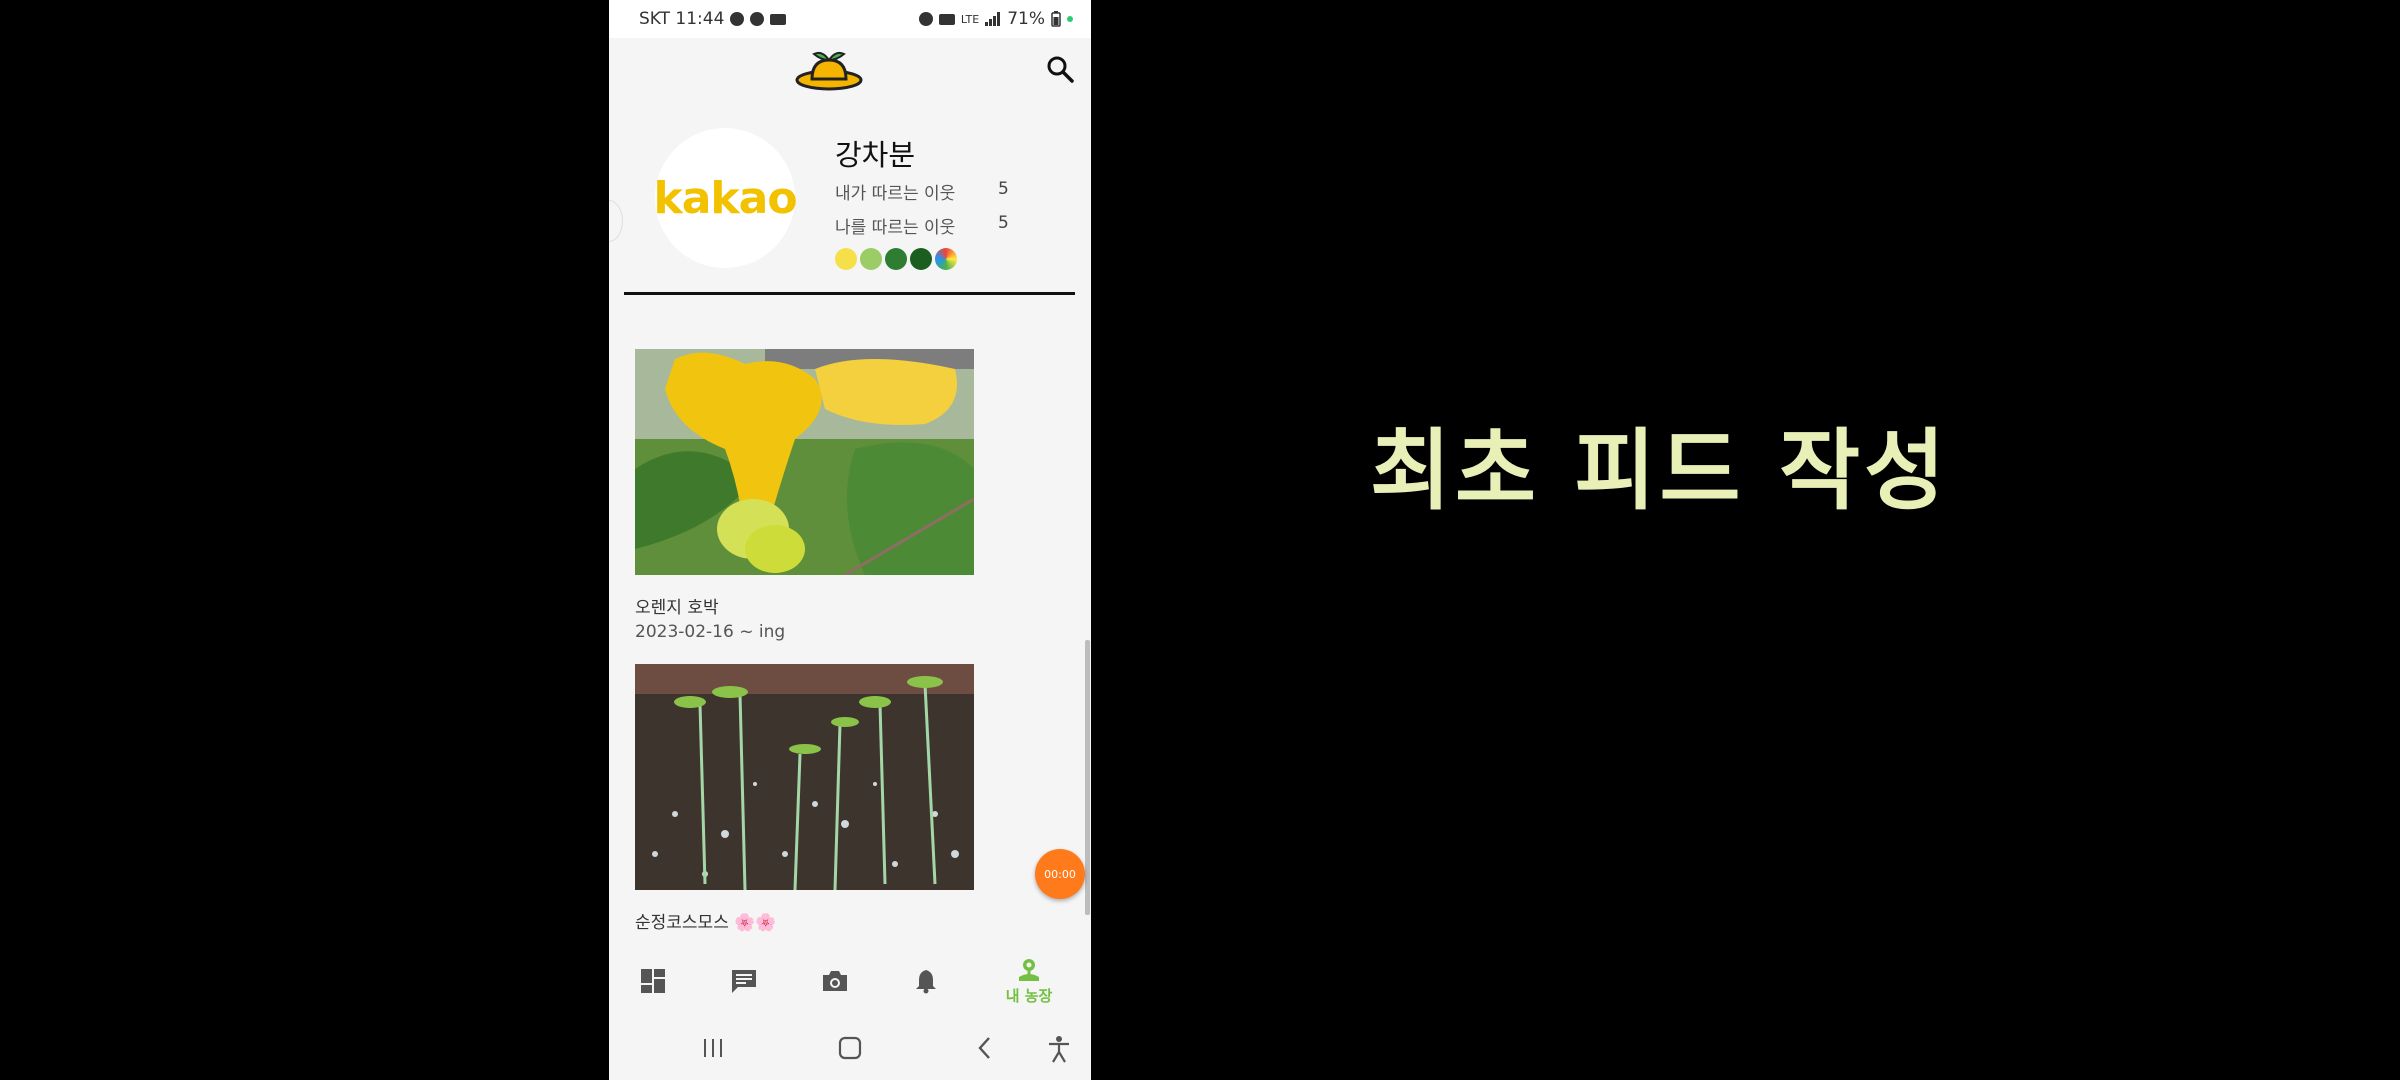 The height and width of the screenshot is (1080, 2400). I want to click on camera-icon, so click(835, 981).